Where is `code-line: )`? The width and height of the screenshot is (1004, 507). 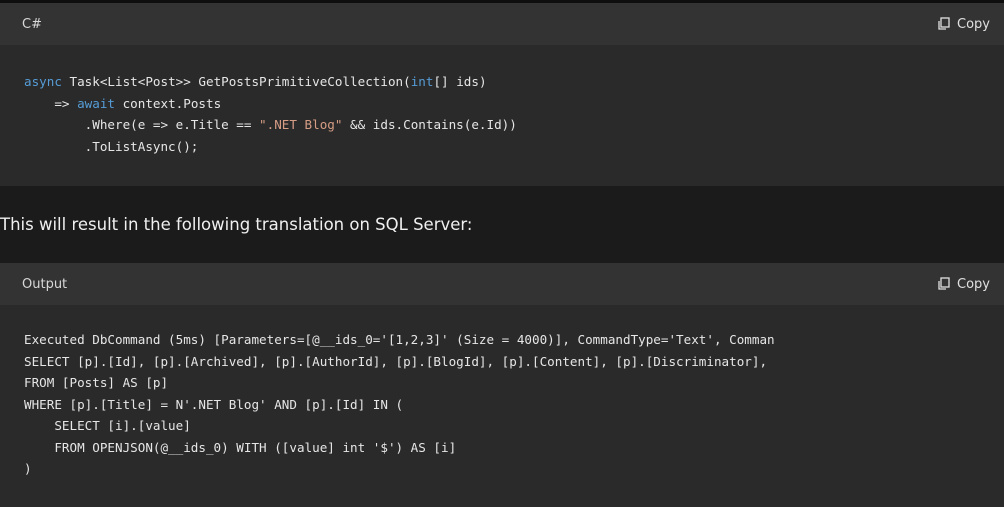
code-line: ) is located at coordinates (28, 468).